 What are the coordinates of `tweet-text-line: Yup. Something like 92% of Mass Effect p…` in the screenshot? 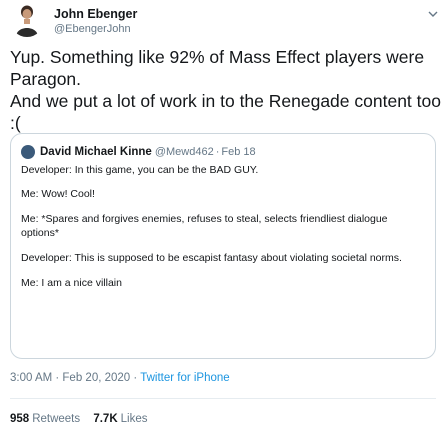 It's located at (217, 68).